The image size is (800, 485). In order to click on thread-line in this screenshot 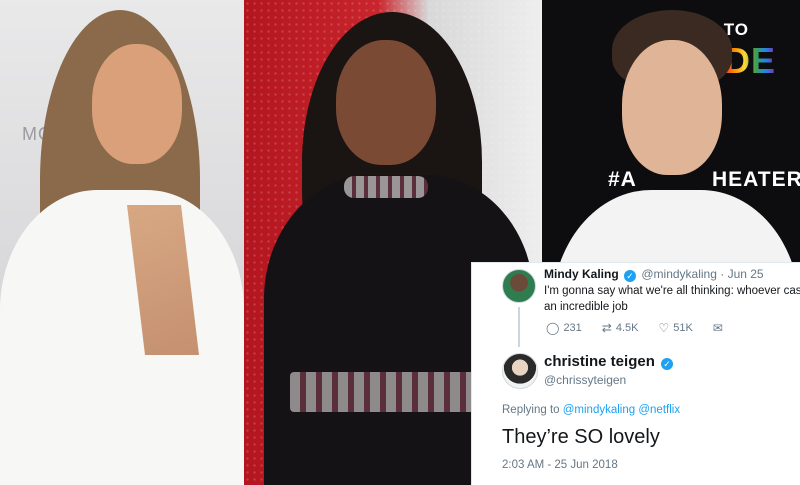, I will do `click(519, 327)`.